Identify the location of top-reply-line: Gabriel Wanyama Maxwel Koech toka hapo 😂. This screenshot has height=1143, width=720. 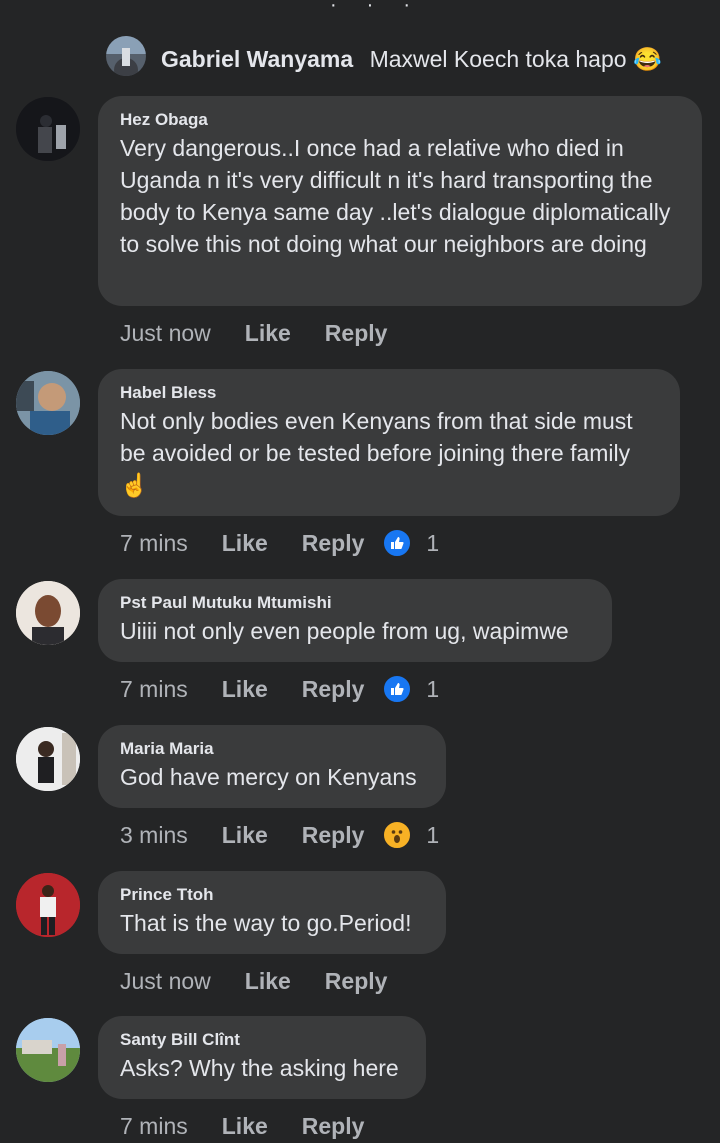
(411, 59).